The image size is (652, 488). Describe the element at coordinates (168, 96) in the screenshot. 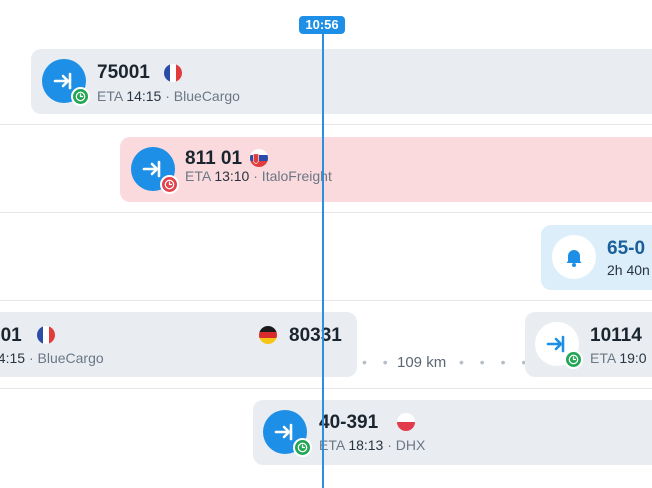

I see `eta-line: ETA 14:15 · BlueCargo` at that location.